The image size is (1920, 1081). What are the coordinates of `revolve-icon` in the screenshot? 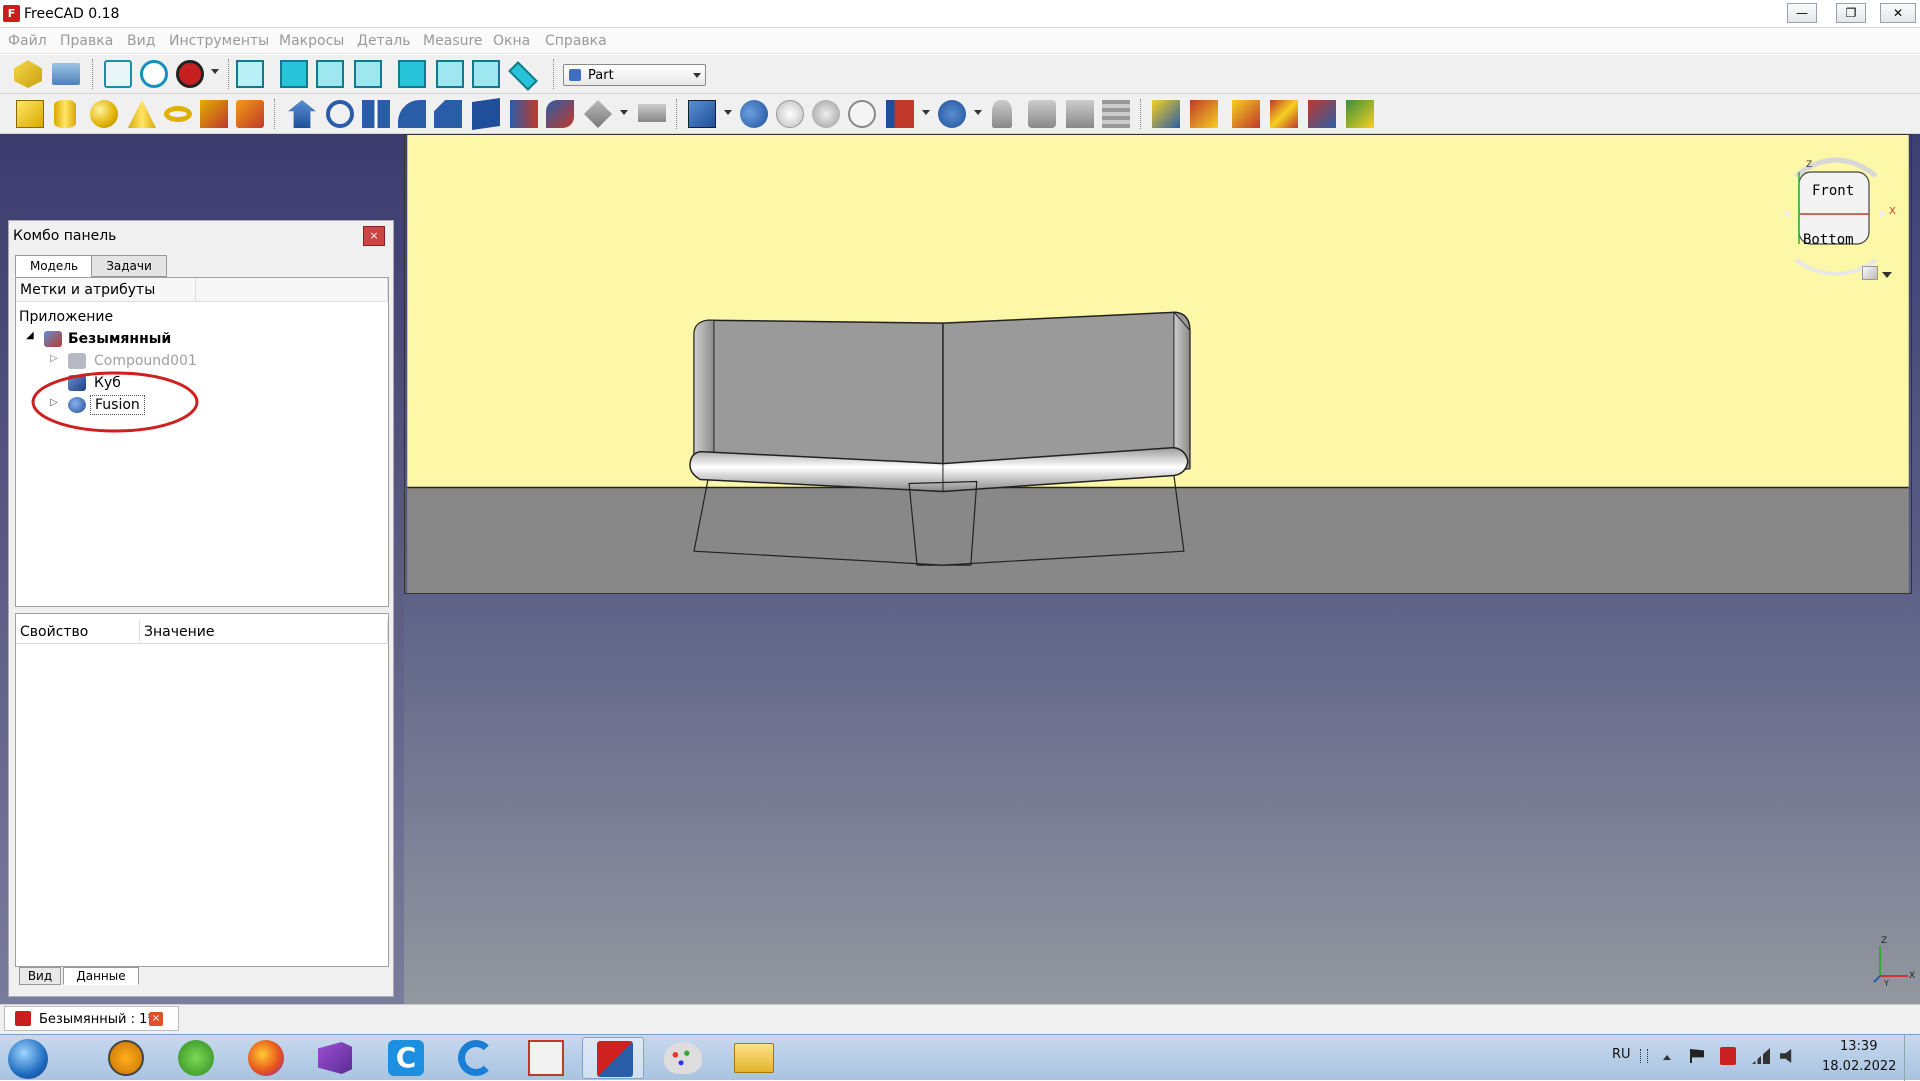 It's located at (340, 114).